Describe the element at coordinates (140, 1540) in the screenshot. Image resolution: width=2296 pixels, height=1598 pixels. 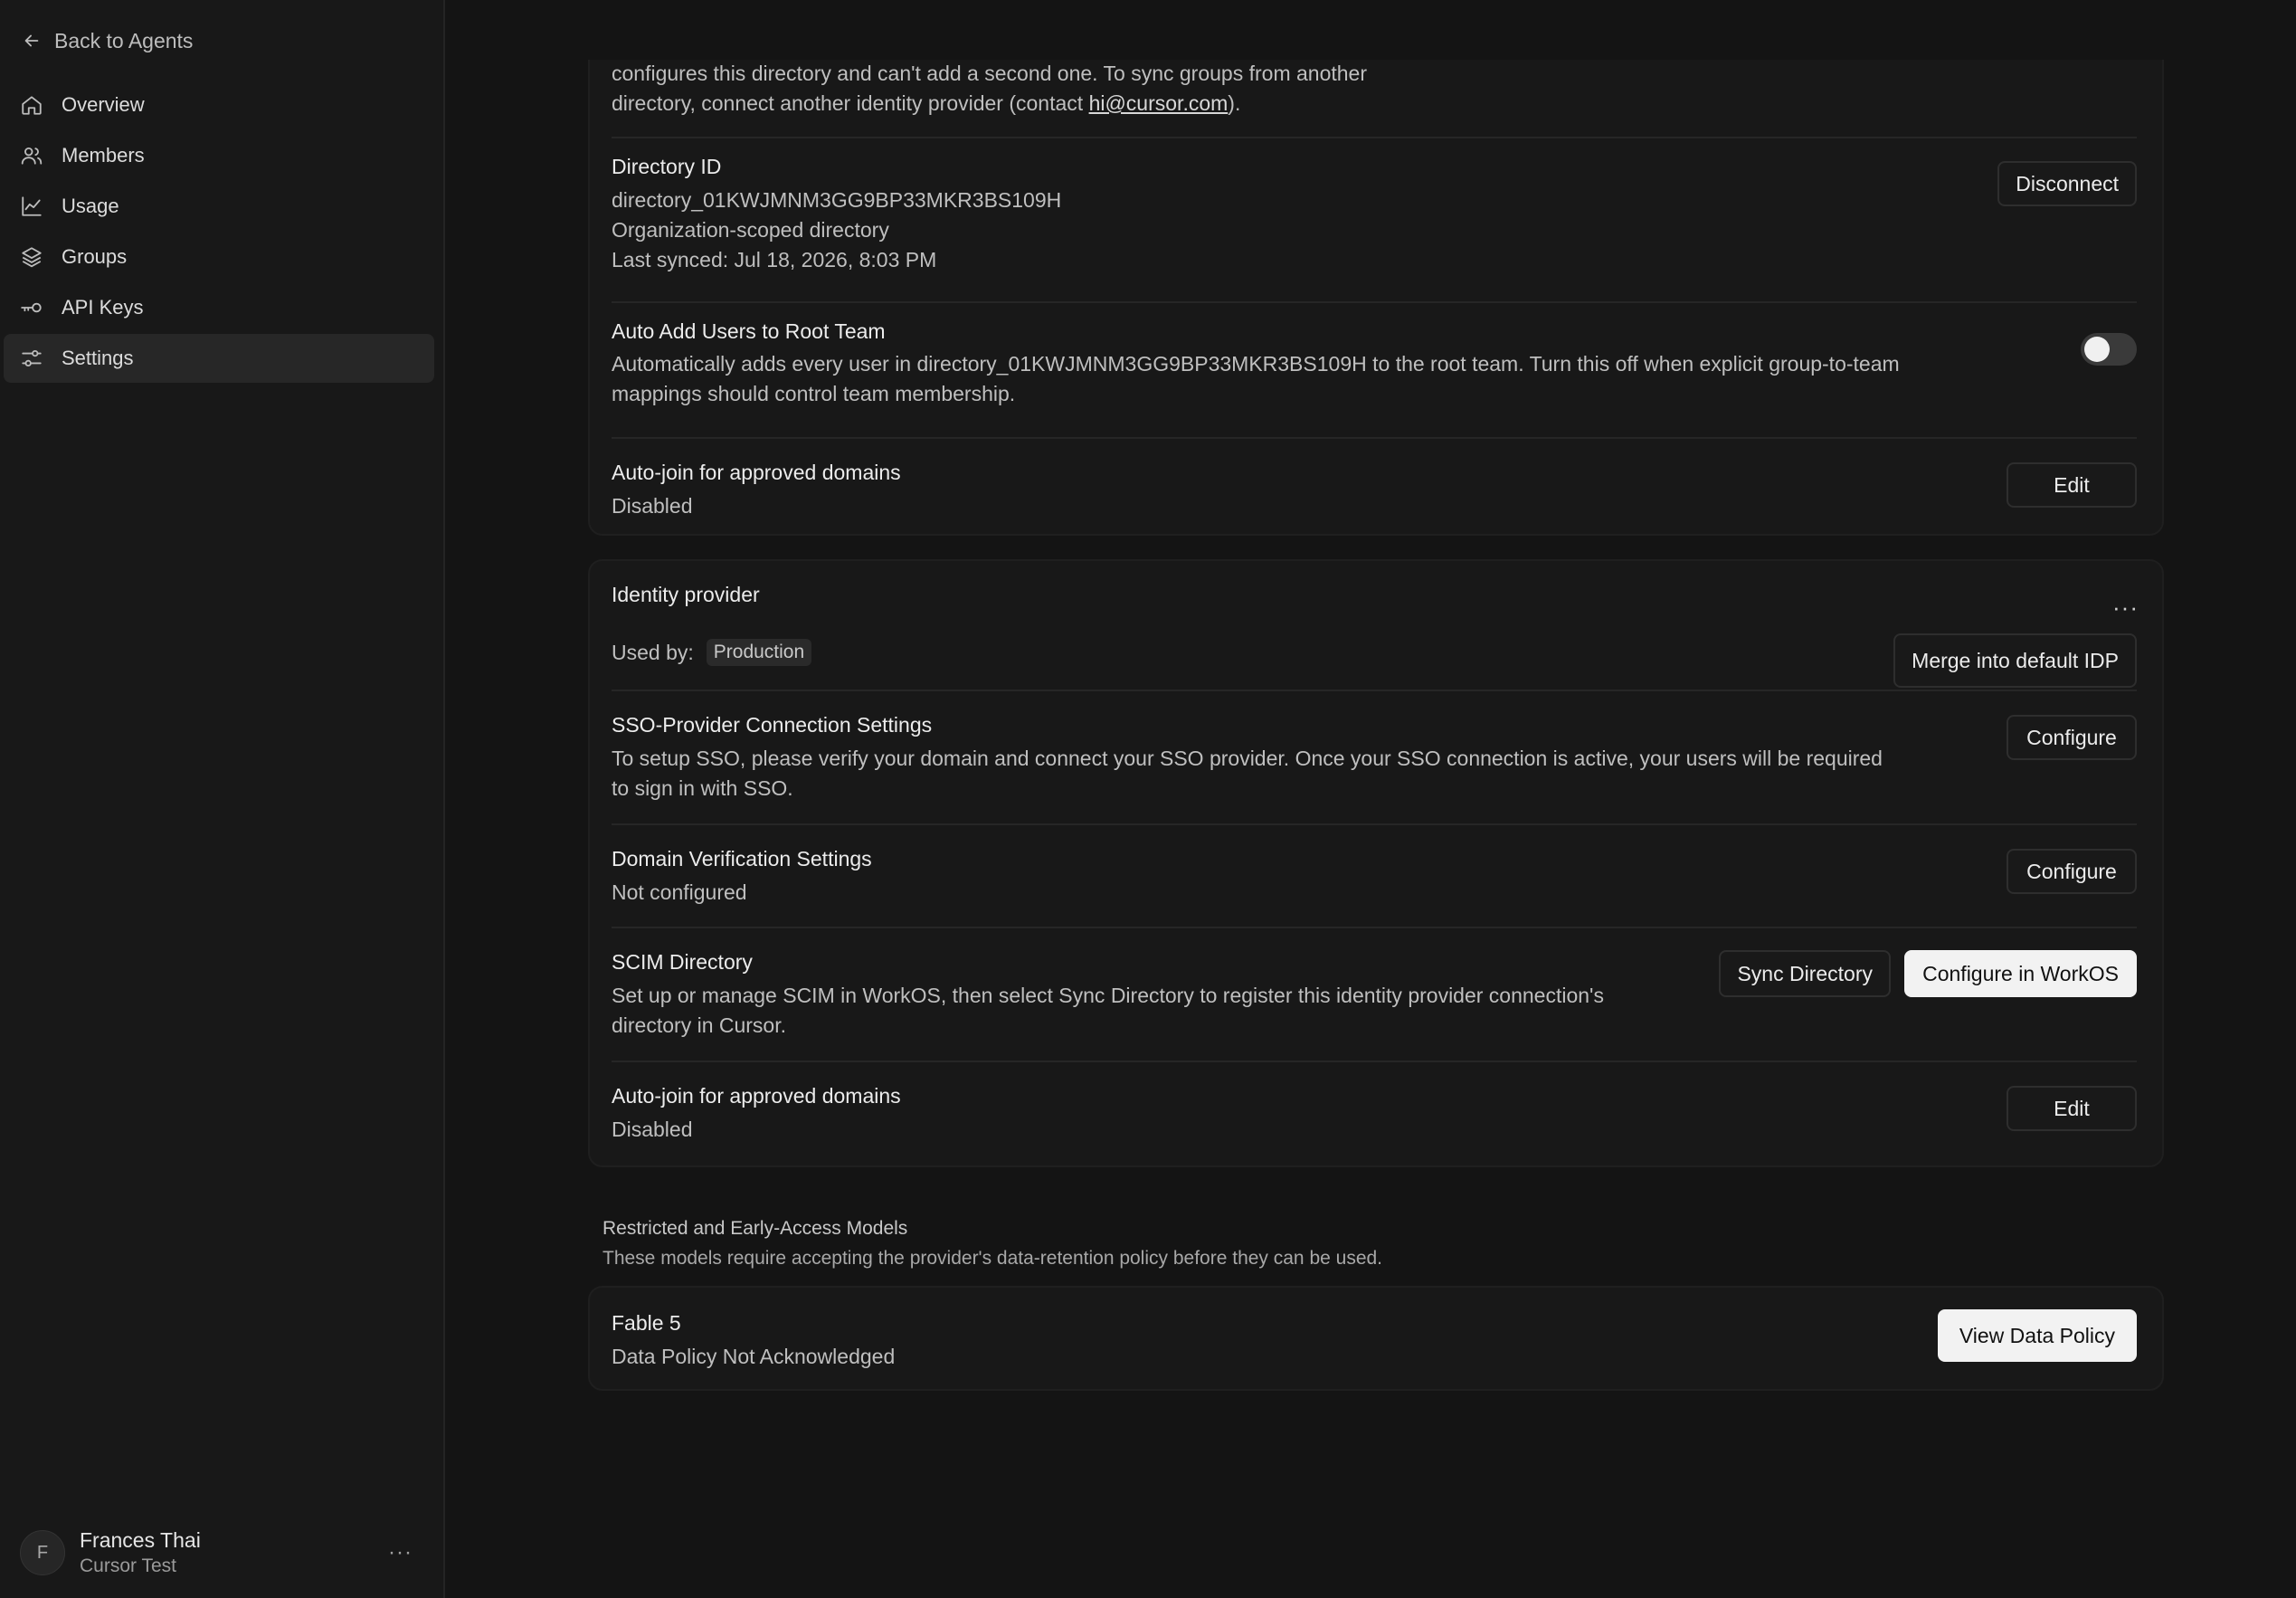
I see `user-name: Frances Thai` at that location.